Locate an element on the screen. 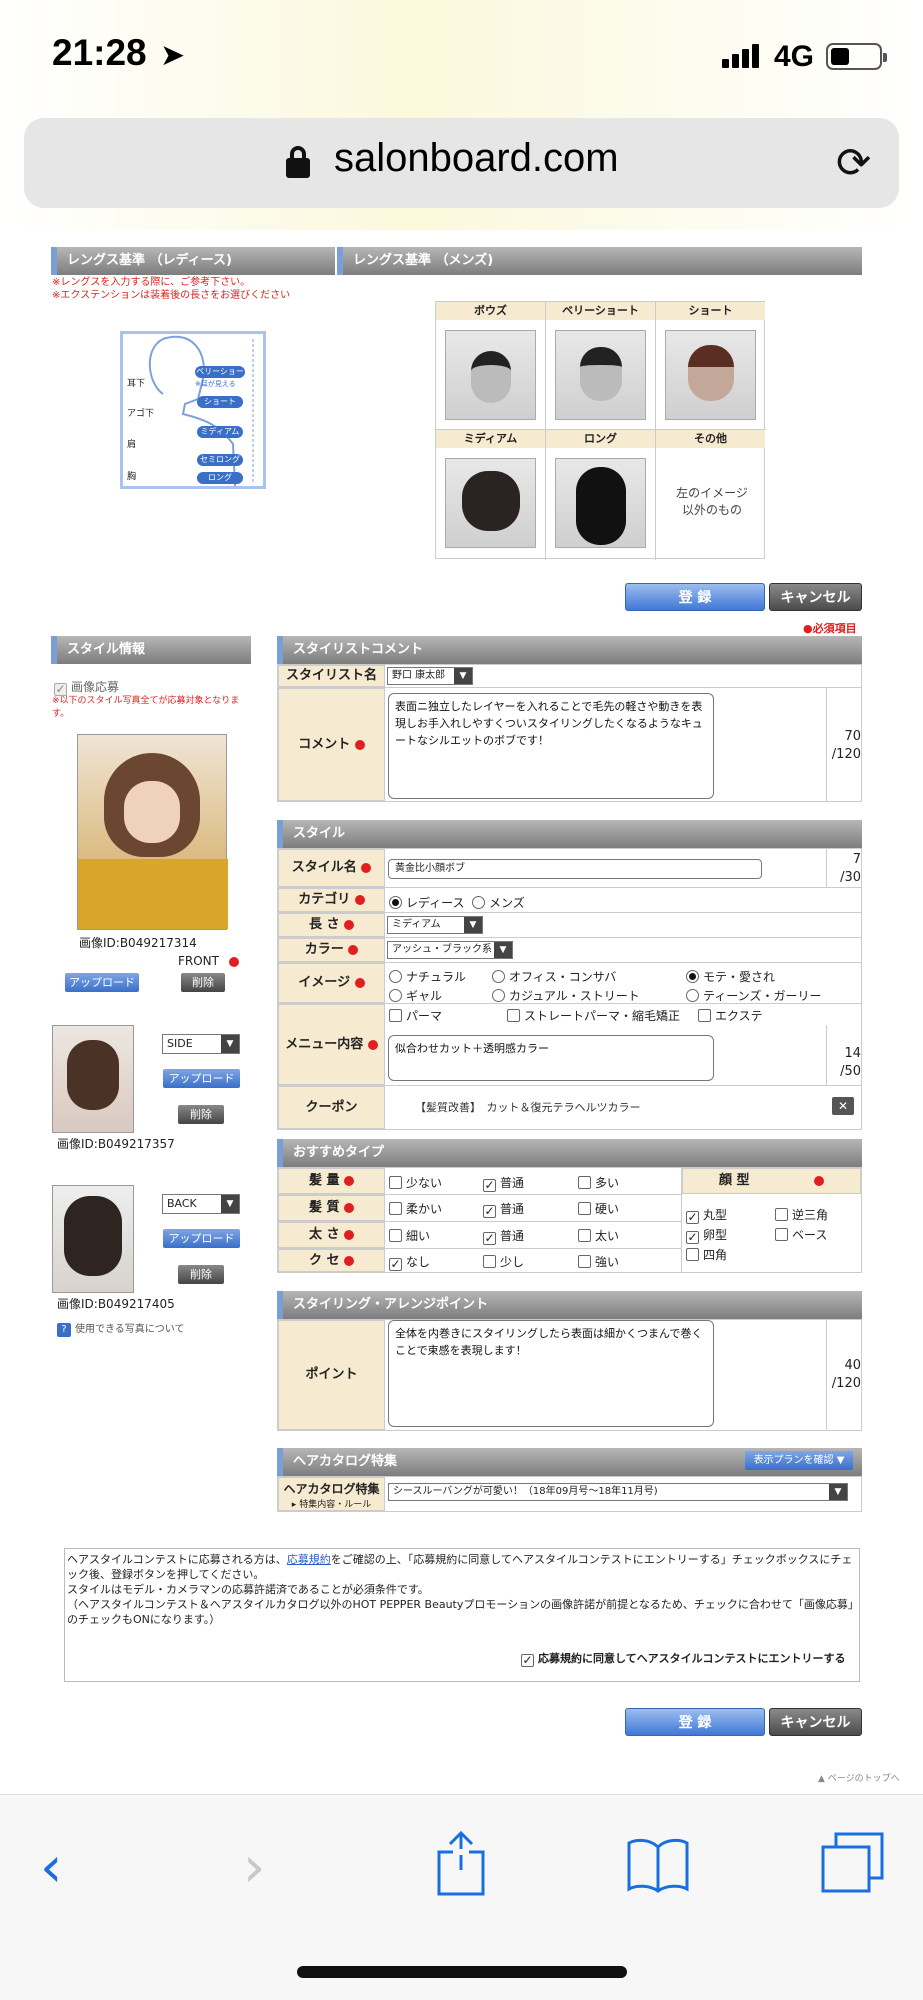  menu-perm-label: パーマ is located at coordinates (424, 1016).